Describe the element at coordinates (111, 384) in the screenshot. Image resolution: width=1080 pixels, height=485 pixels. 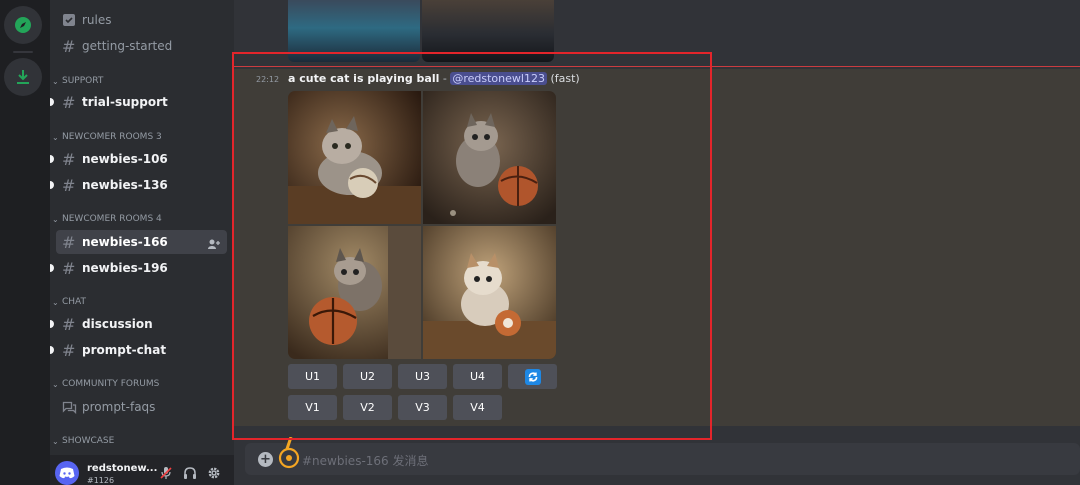
I see `category-label: COMMUNITY FORUMS` at that location.